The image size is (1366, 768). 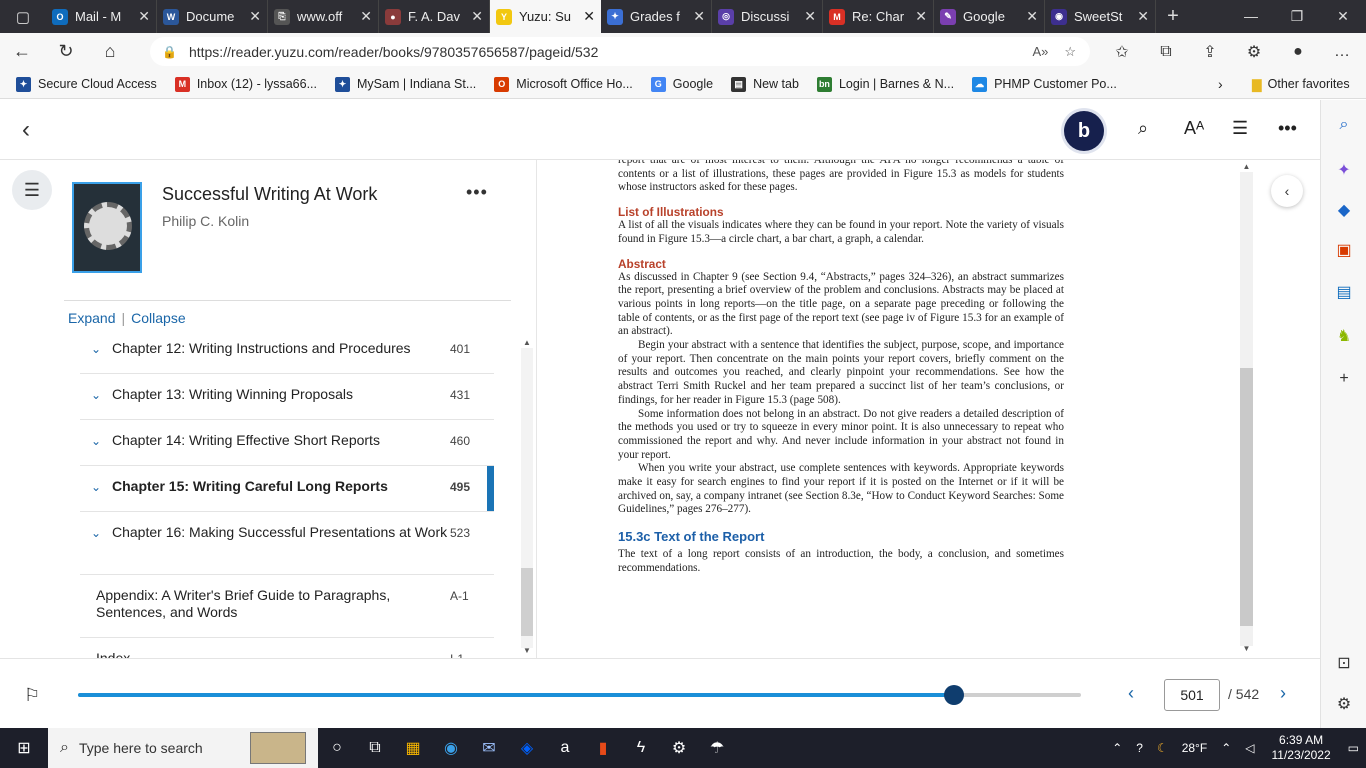 I want to click on refresh-icon: ↻, so click(x=66, y=51).